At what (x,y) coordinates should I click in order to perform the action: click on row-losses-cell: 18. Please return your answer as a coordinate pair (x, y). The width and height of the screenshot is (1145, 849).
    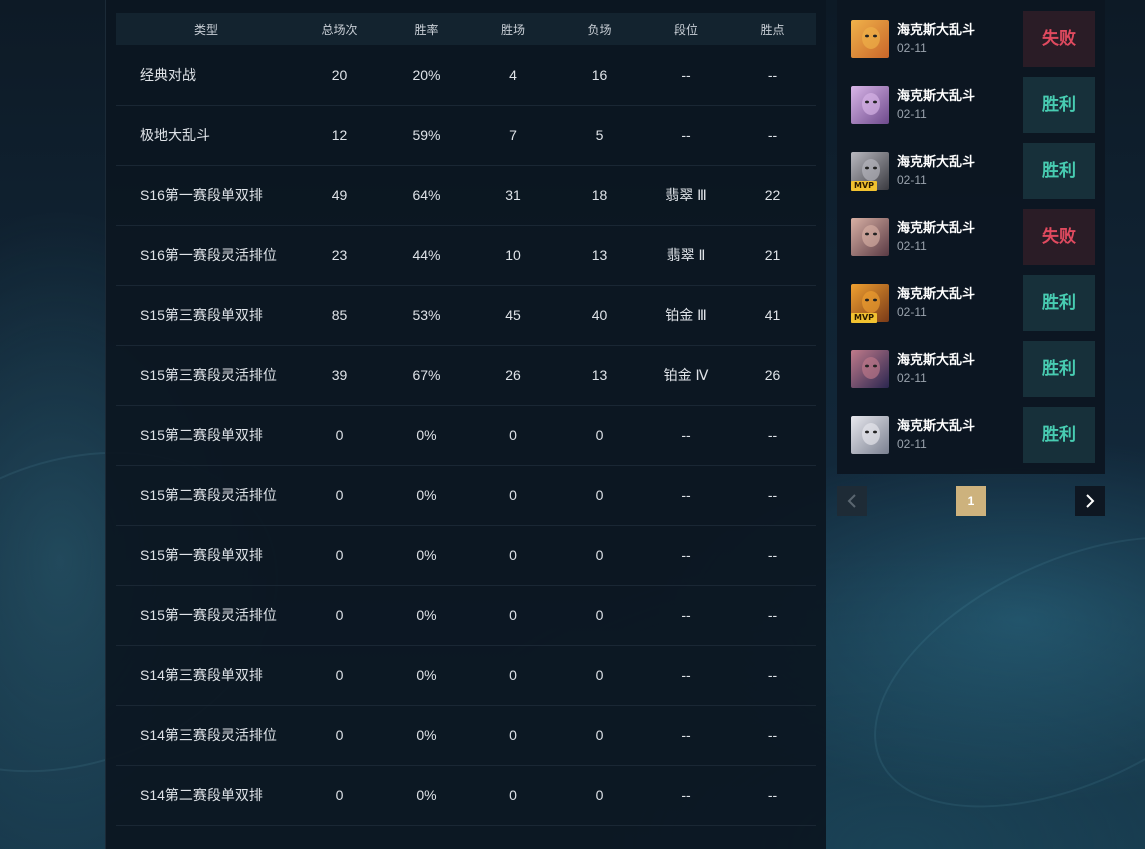
    Looking at the image, I should click on (599, 195).